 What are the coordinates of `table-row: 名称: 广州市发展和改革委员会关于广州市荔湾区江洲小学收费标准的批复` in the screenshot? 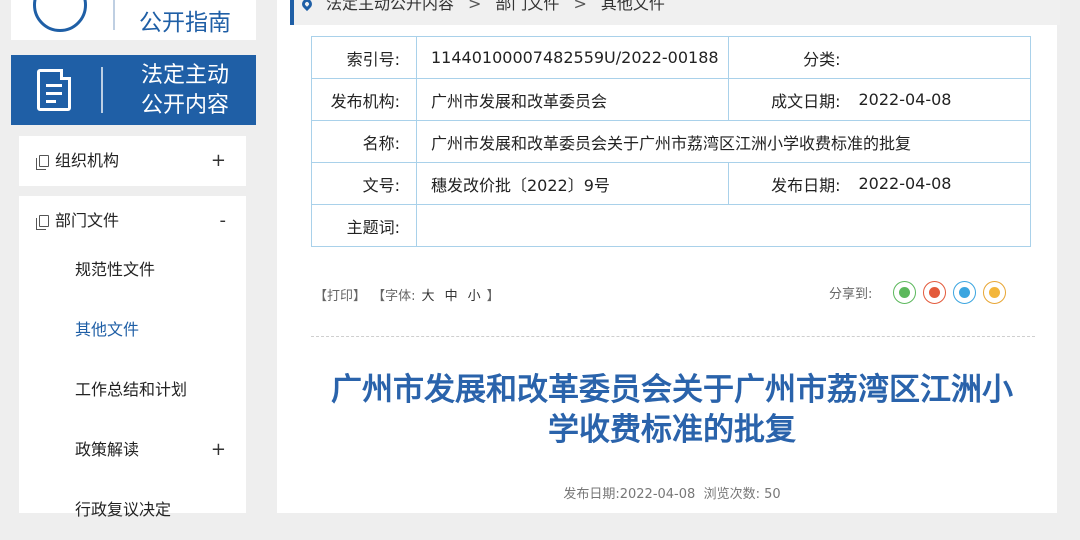 It's located at (671, 141).